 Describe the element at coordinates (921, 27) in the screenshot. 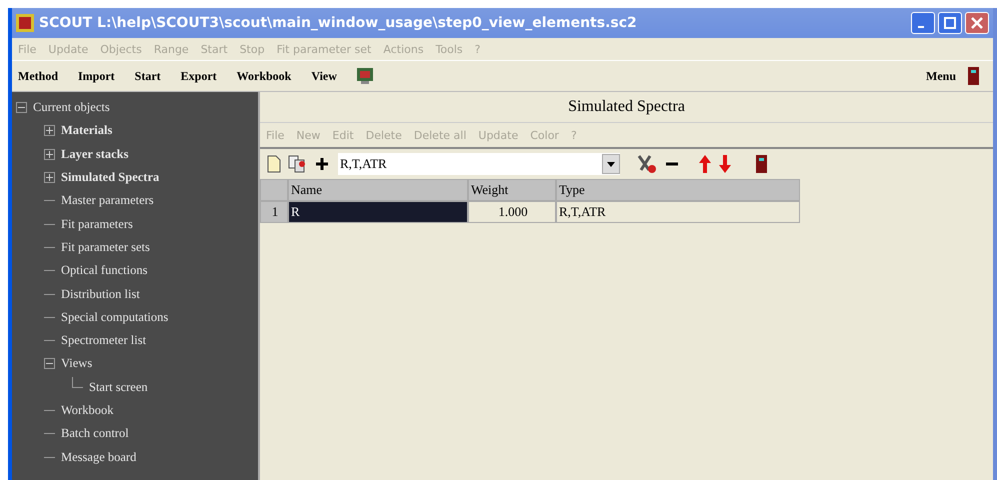

I see `minimize-icon` at that location.